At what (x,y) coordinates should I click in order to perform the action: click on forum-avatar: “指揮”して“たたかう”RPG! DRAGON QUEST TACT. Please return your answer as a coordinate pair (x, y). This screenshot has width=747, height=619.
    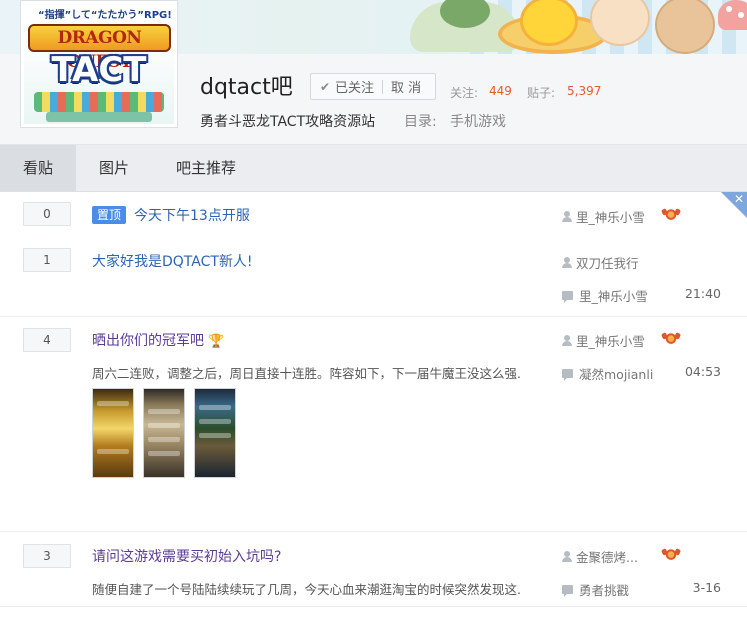
    Looking at the image, I should click on (99, 64).